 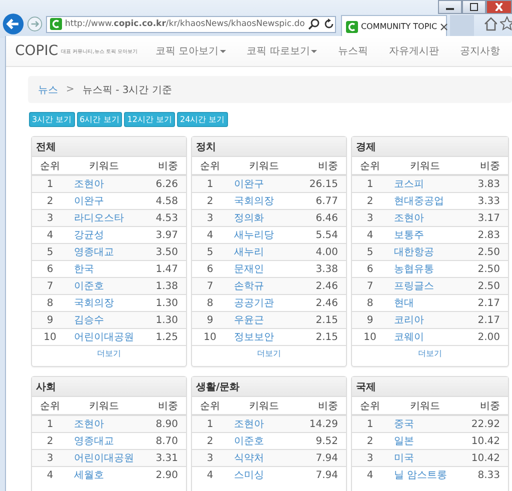 What do you see at coordinates (99, 119) in the screenshot?
I see `time-range-button: 6시간 보기` at bounding box center [99, 119].